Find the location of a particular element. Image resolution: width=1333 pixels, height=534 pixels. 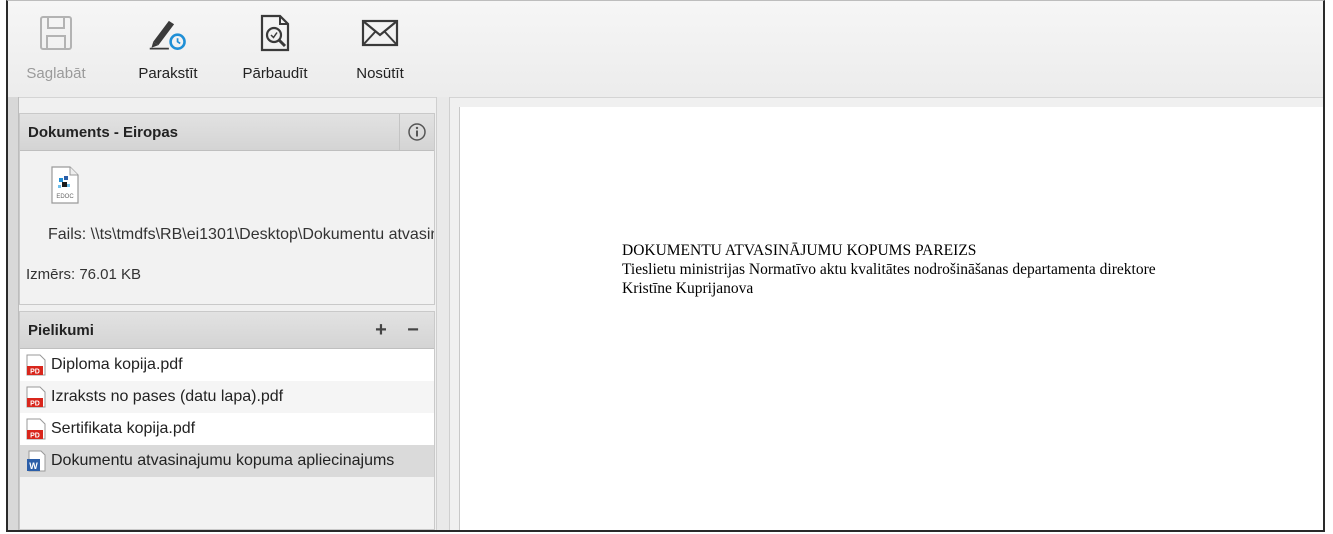

word-file-icon: W is located at coordinates (36, 461).